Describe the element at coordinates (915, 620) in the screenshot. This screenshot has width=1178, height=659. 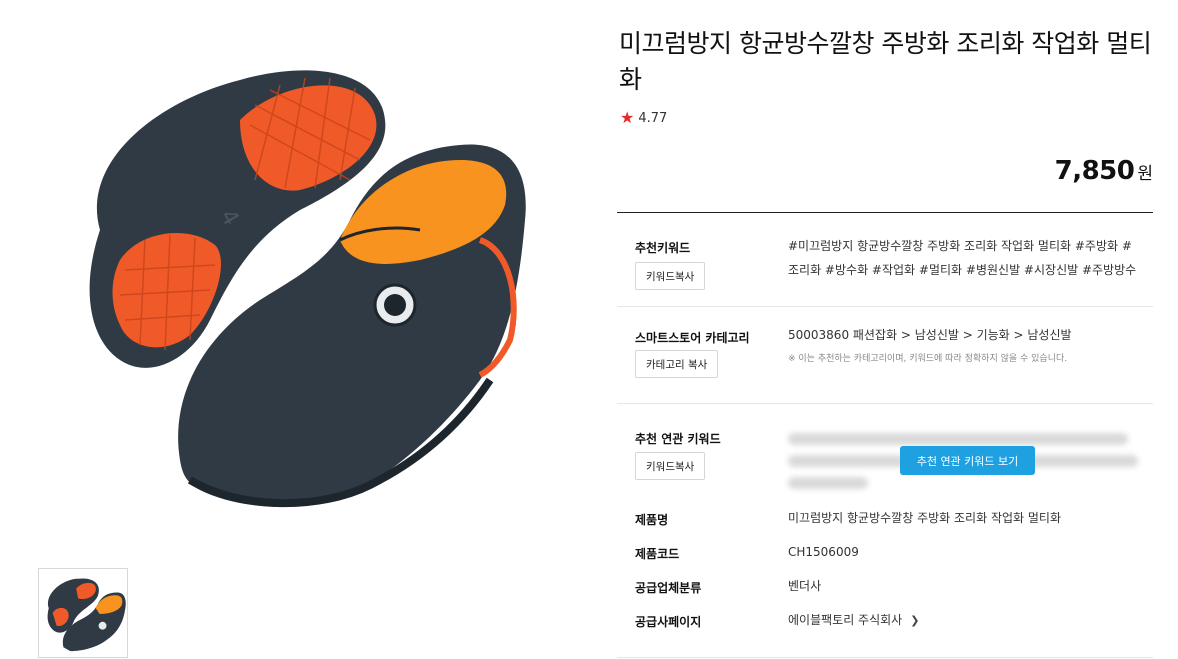
I see `chevron-right-icon: ❯` at that location.